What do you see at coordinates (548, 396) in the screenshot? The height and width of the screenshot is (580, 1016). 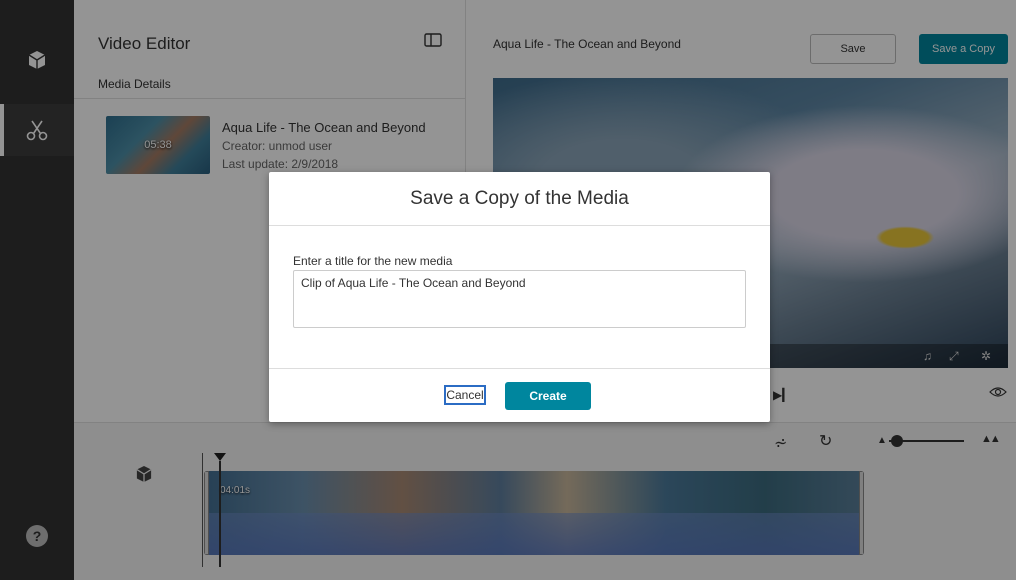 I see `create-button: Create` at bounding box center [548, 396].